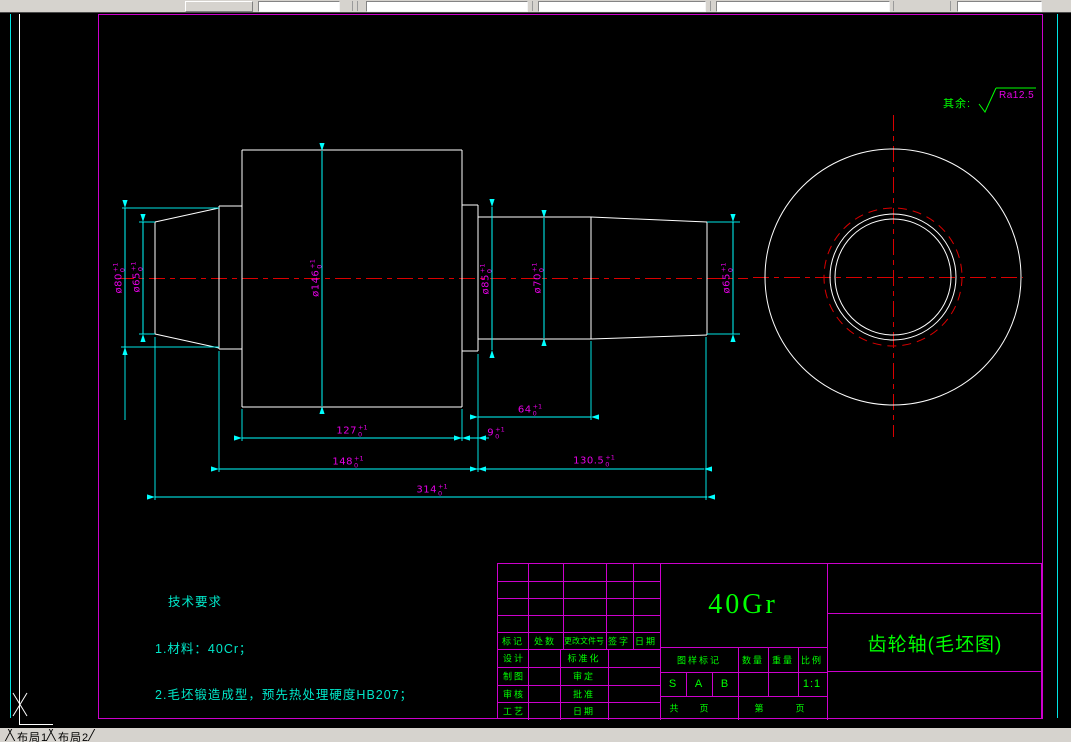 This screenshot has height=742, width=1071. What do you see at coordinates (195, 602) in the screenshot?
I see `tech-title: 技术要求` at bounding box center [195, 602].